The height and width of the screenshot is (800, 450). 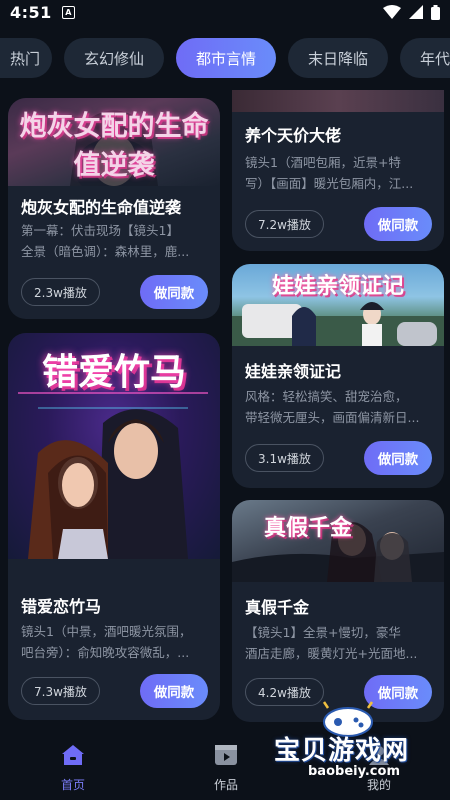 What do you see at coordinates (284, 458) in the screenshot?
I see `play-count-badge: 3.1w播放` at bounding box center [284, 458].